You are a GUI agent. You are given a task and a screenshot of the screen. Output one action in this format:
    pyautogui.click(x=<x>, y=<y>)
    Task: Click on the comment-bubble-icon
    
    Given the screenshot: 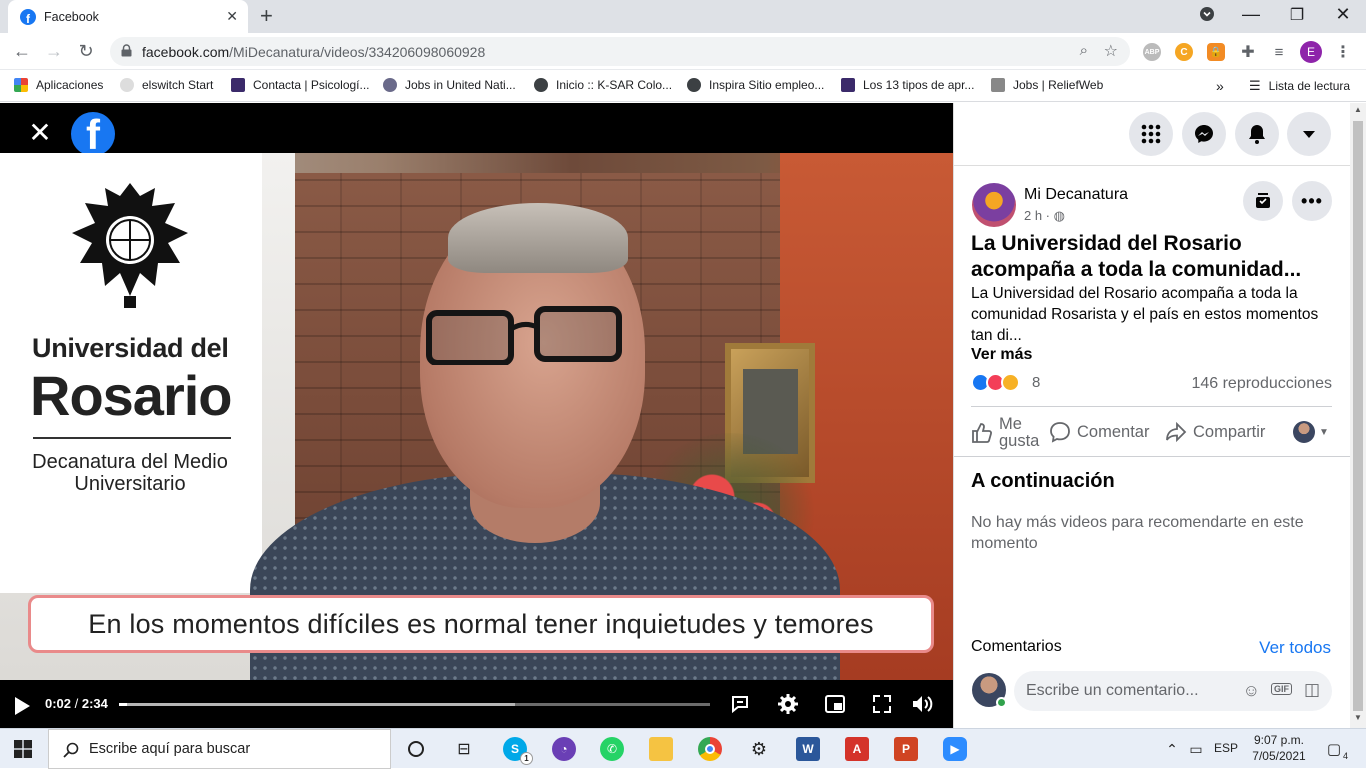 What is the action you would take?
    pyautogui.click(x=1060, y=432)
    